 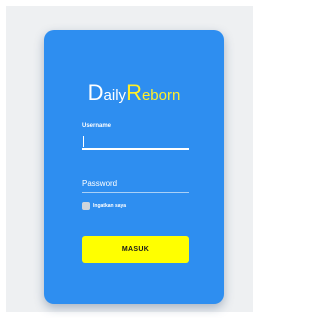 What do you see at coordinates (161, 95) in the screenshot?
I see `logo-text-eborn: eborn` at bounding box center [161, 95].